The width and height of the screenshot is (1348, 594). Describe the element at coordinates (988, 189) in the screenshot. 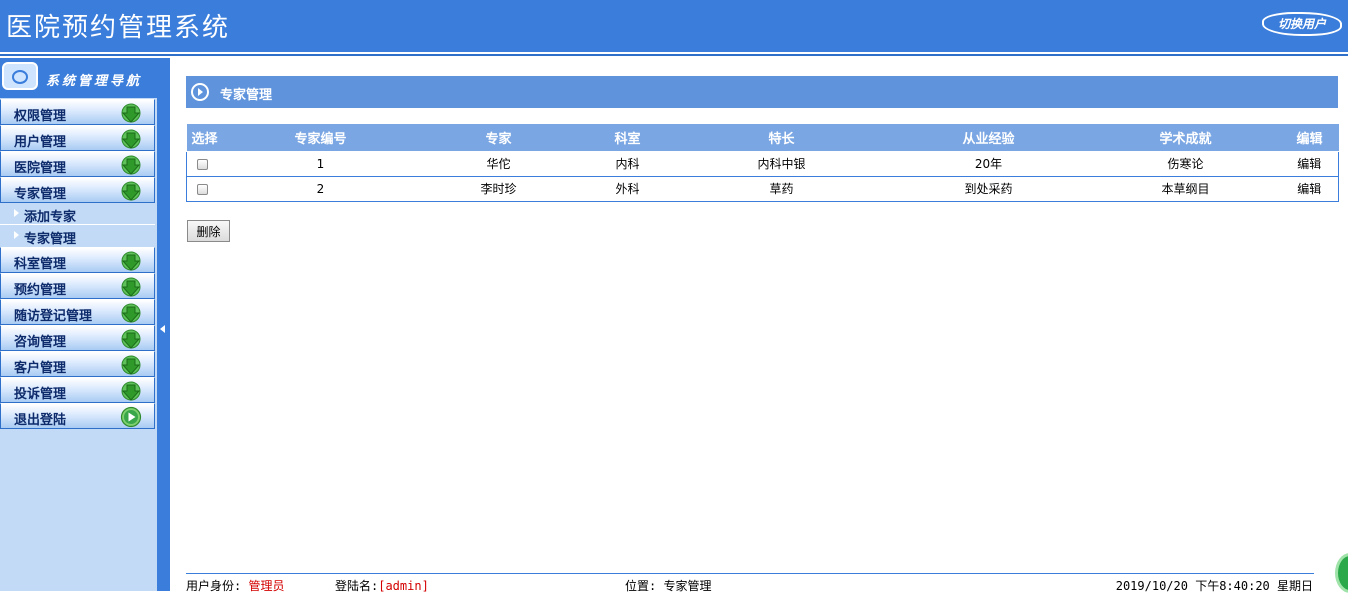

I see `experience-cell: 到处采药` at that location.